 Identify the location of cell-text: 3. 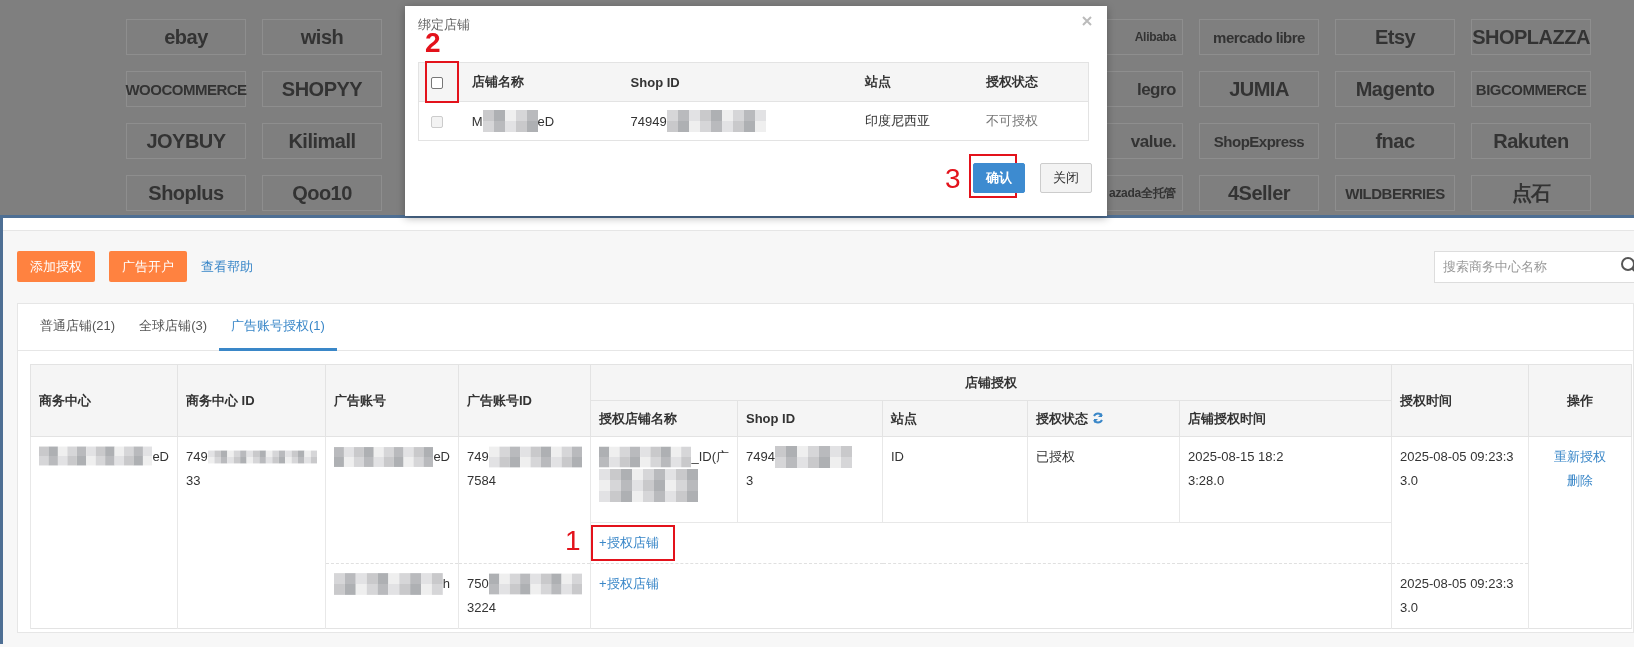
(750, 481).